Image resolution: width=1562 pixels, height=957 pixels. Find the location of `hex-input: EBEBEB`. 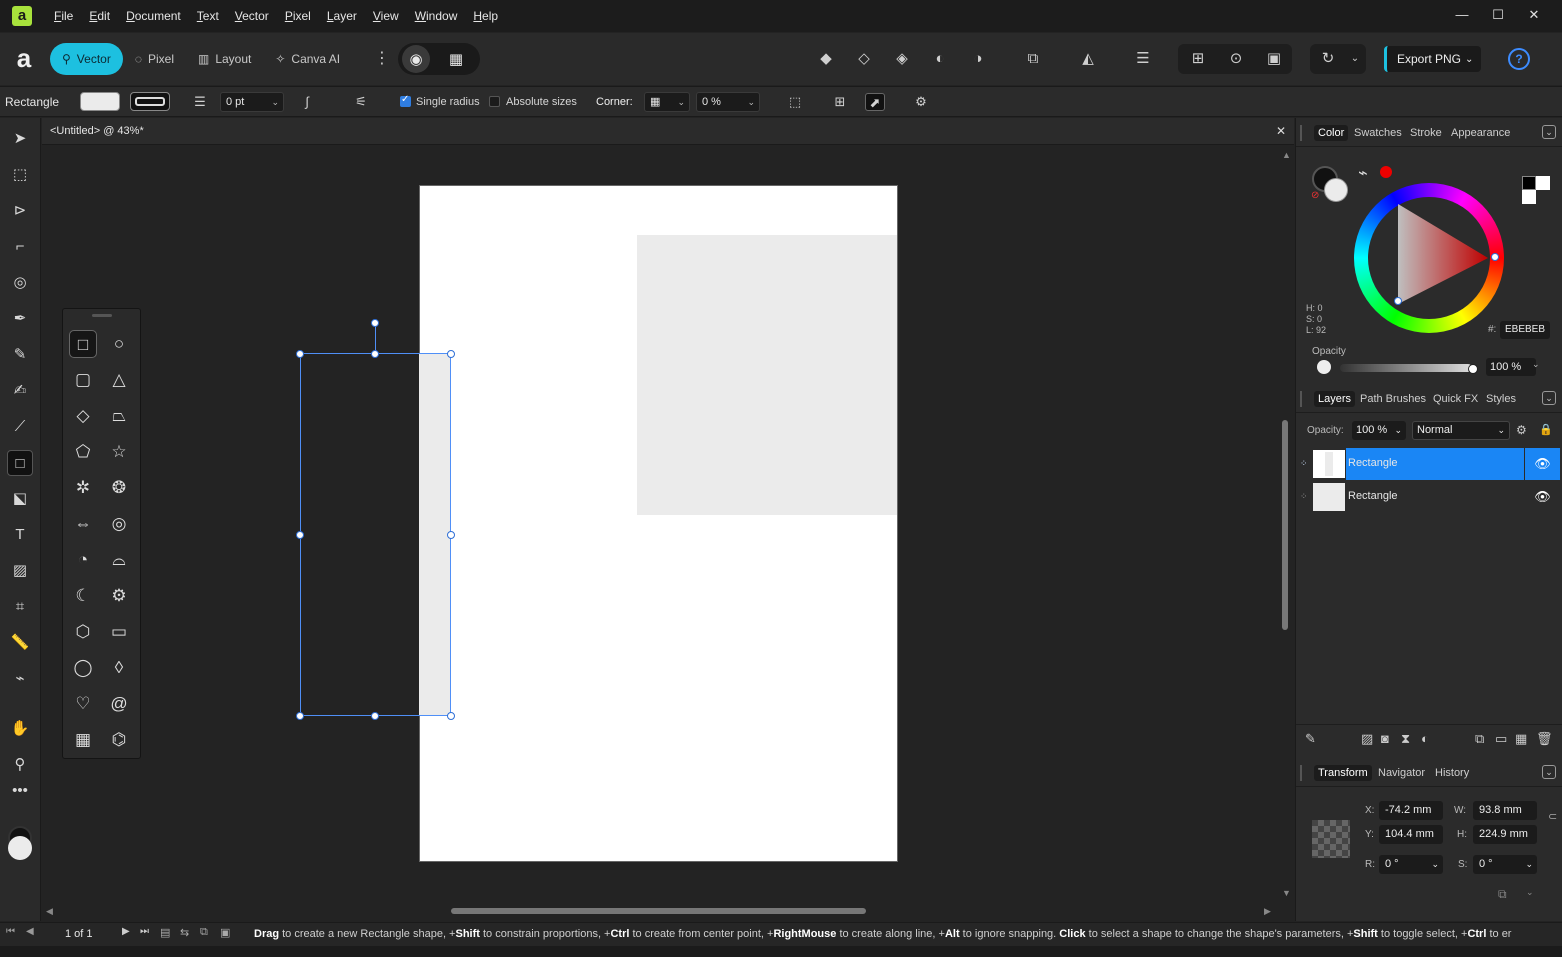

hex-input: EBEBEB is located at coordinates (1525, 330).